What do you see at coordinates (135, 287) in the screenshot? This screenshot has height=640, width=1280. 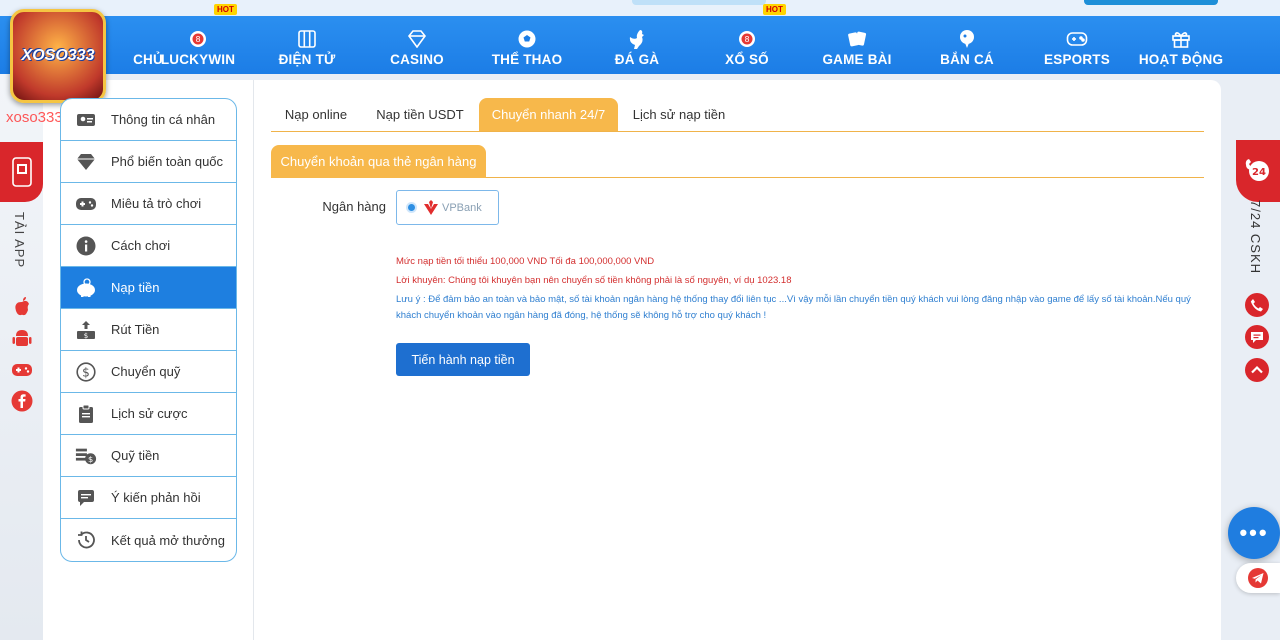 I see `menu-label: Nạp tiền` at bounding box center [135, 287].